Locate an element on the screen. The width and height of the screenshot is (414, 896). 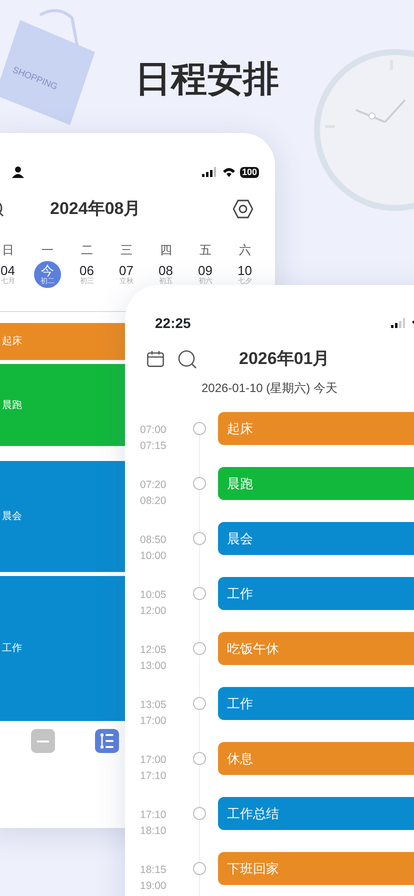
headline: 日程安排 is located at coordinates (207, 79).